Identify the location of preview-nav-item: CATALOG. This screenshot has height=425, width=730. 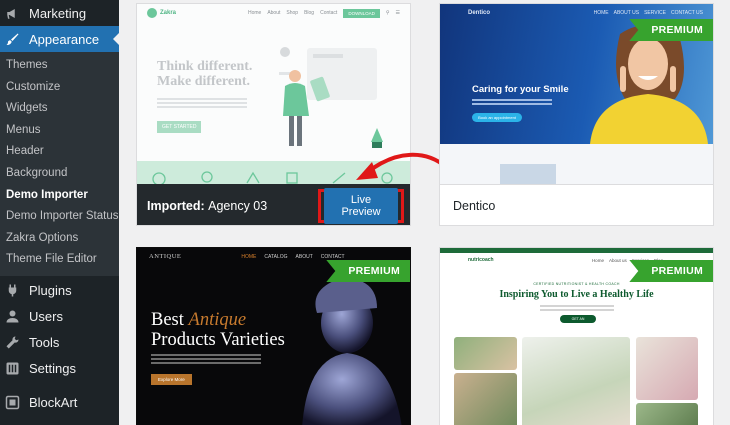
(276, 256).